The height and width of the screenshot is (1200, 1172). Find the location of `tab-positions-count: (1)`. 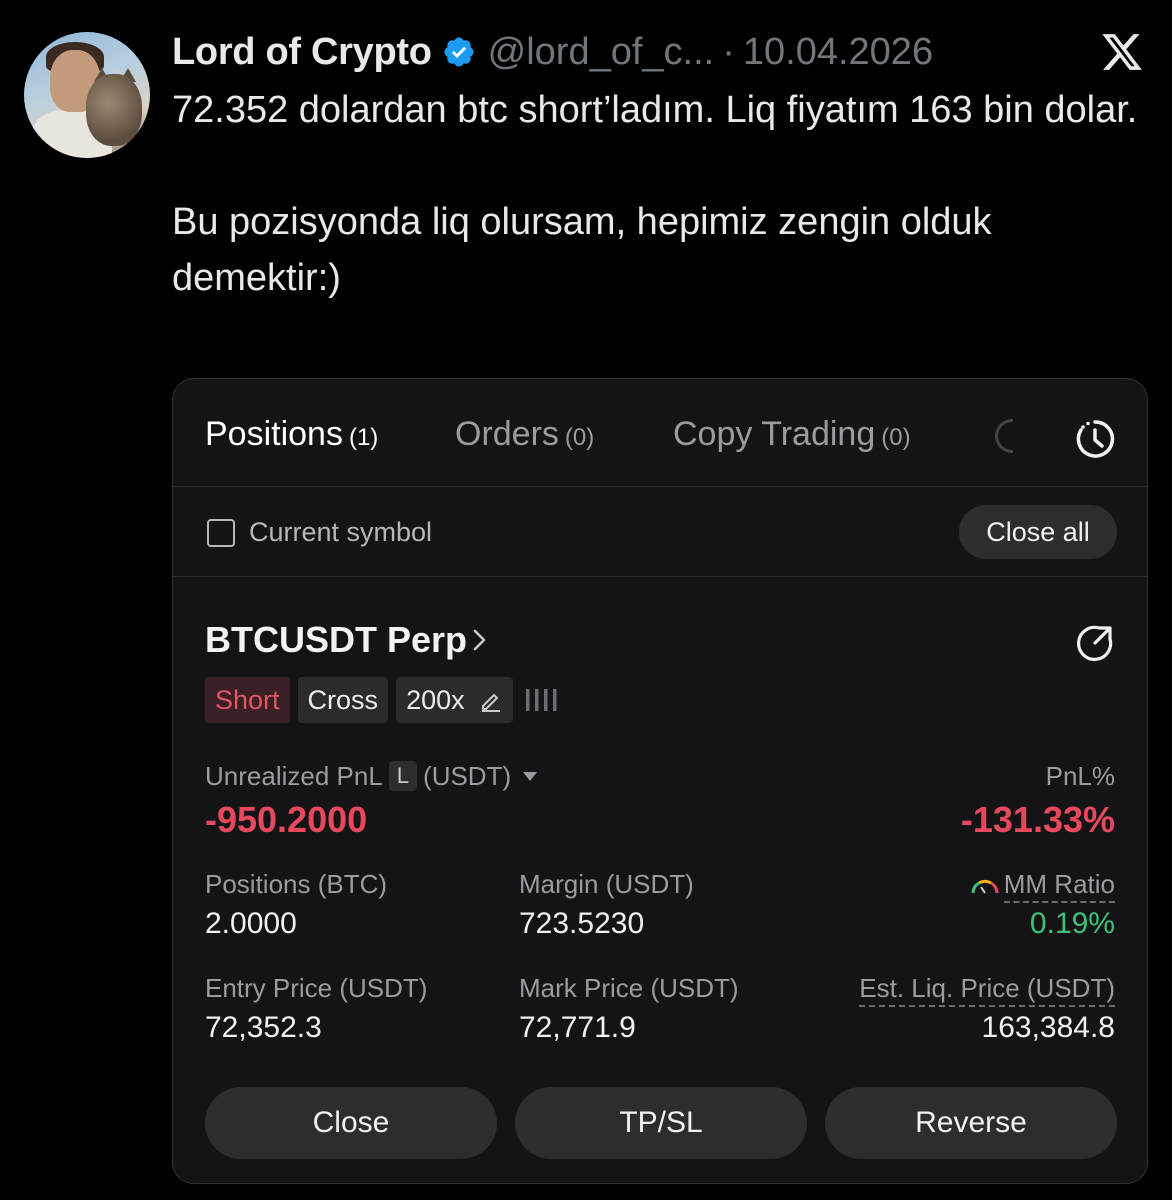

tab-positions-count: (1) is located at coordinates (363, 437).